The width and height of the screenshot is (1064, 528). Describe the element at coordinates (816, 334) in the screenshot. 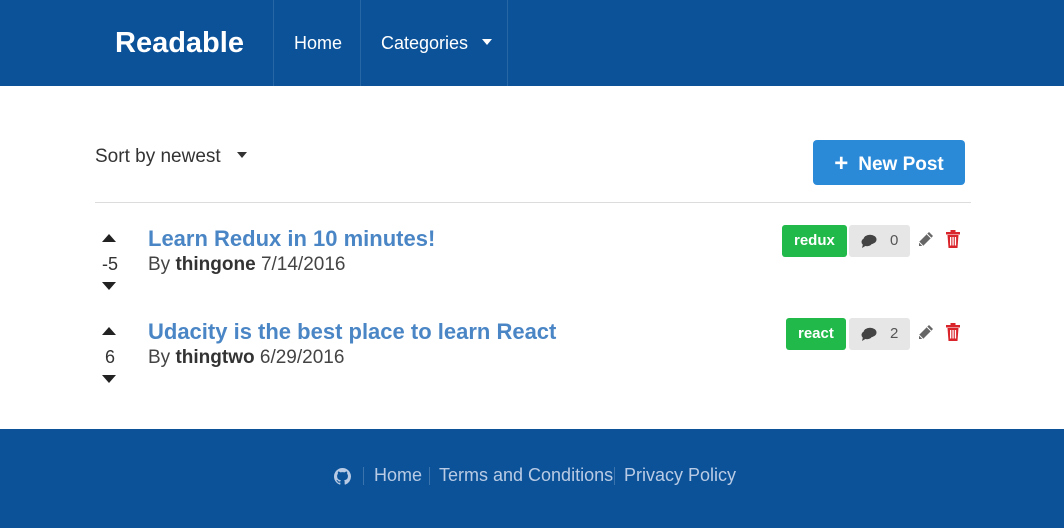

I see `category-badge: react` at that location.